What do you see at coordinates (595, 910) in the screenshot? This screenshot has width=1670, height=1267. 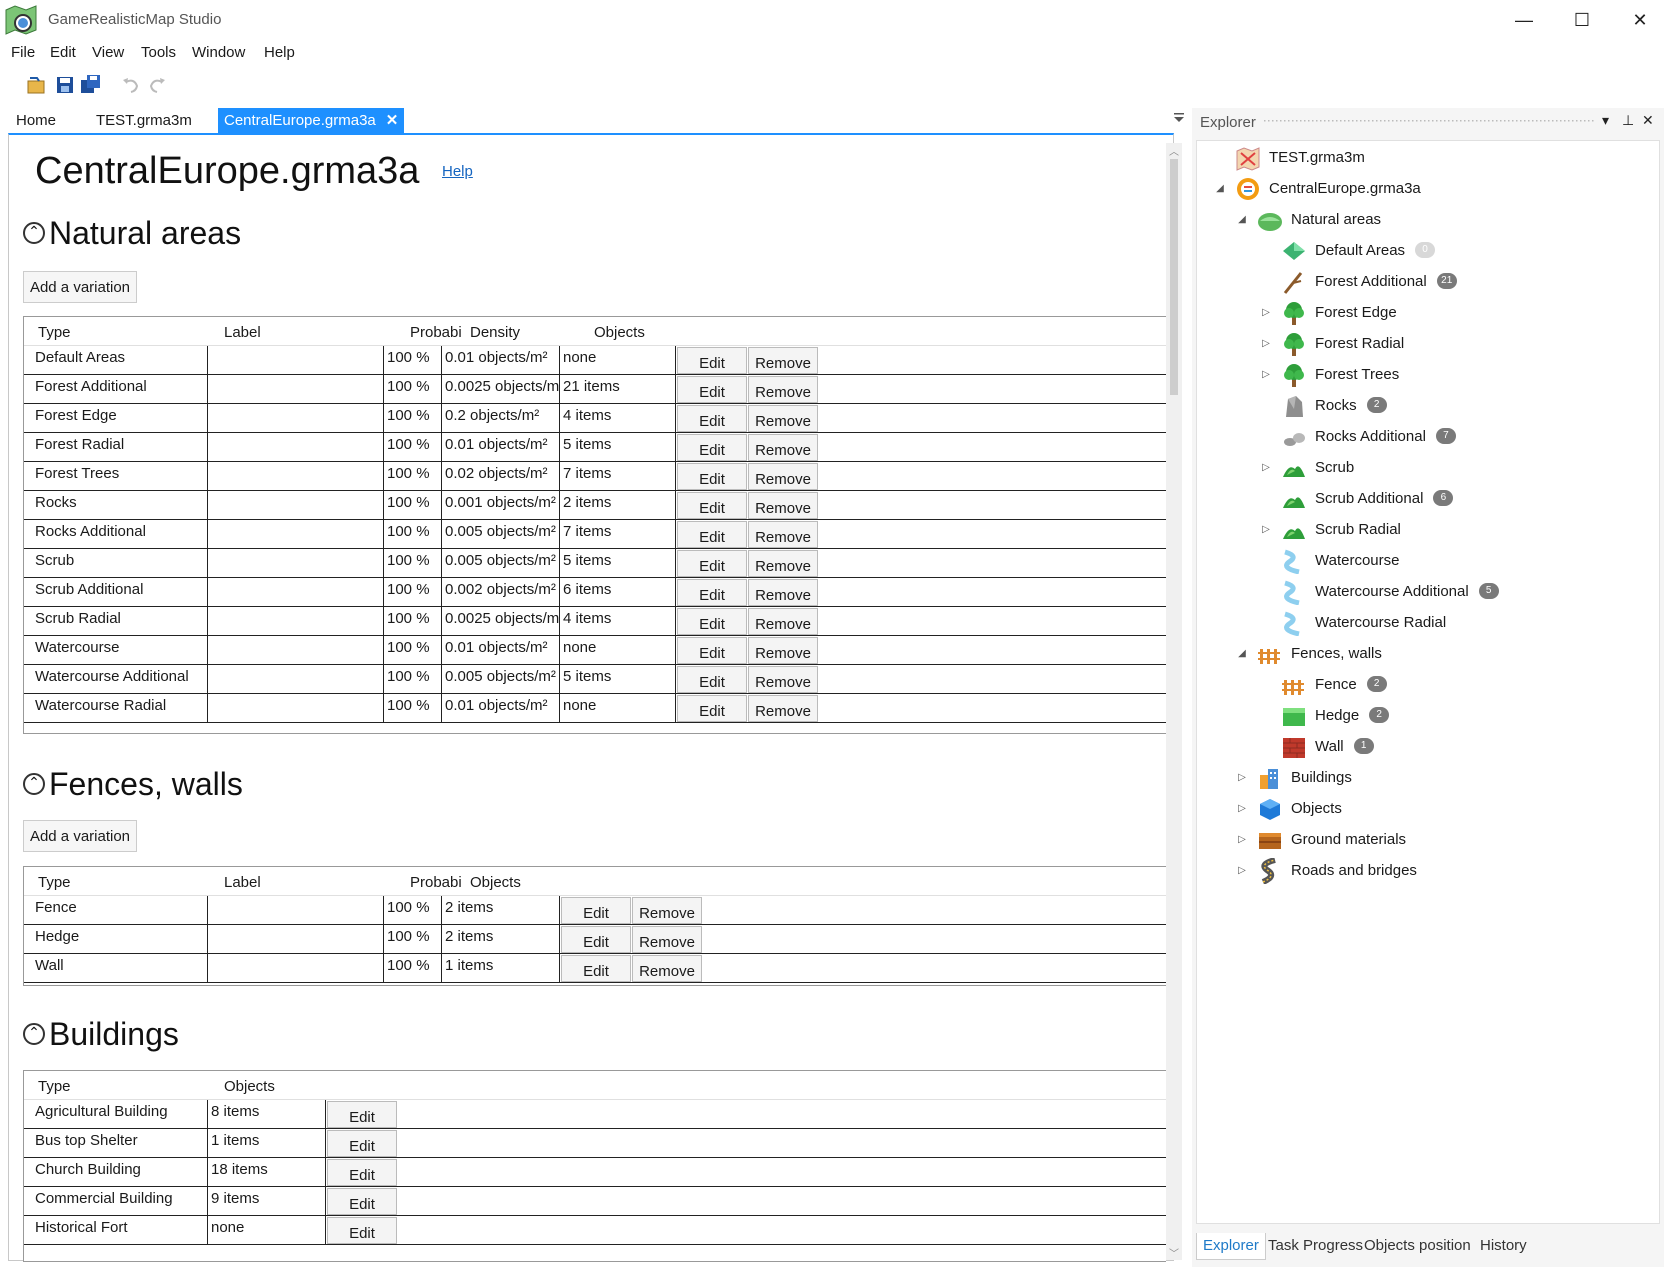 I see `table-row: Fence 100 % 2 items Edit Remove` at bounding box center [595, 910].